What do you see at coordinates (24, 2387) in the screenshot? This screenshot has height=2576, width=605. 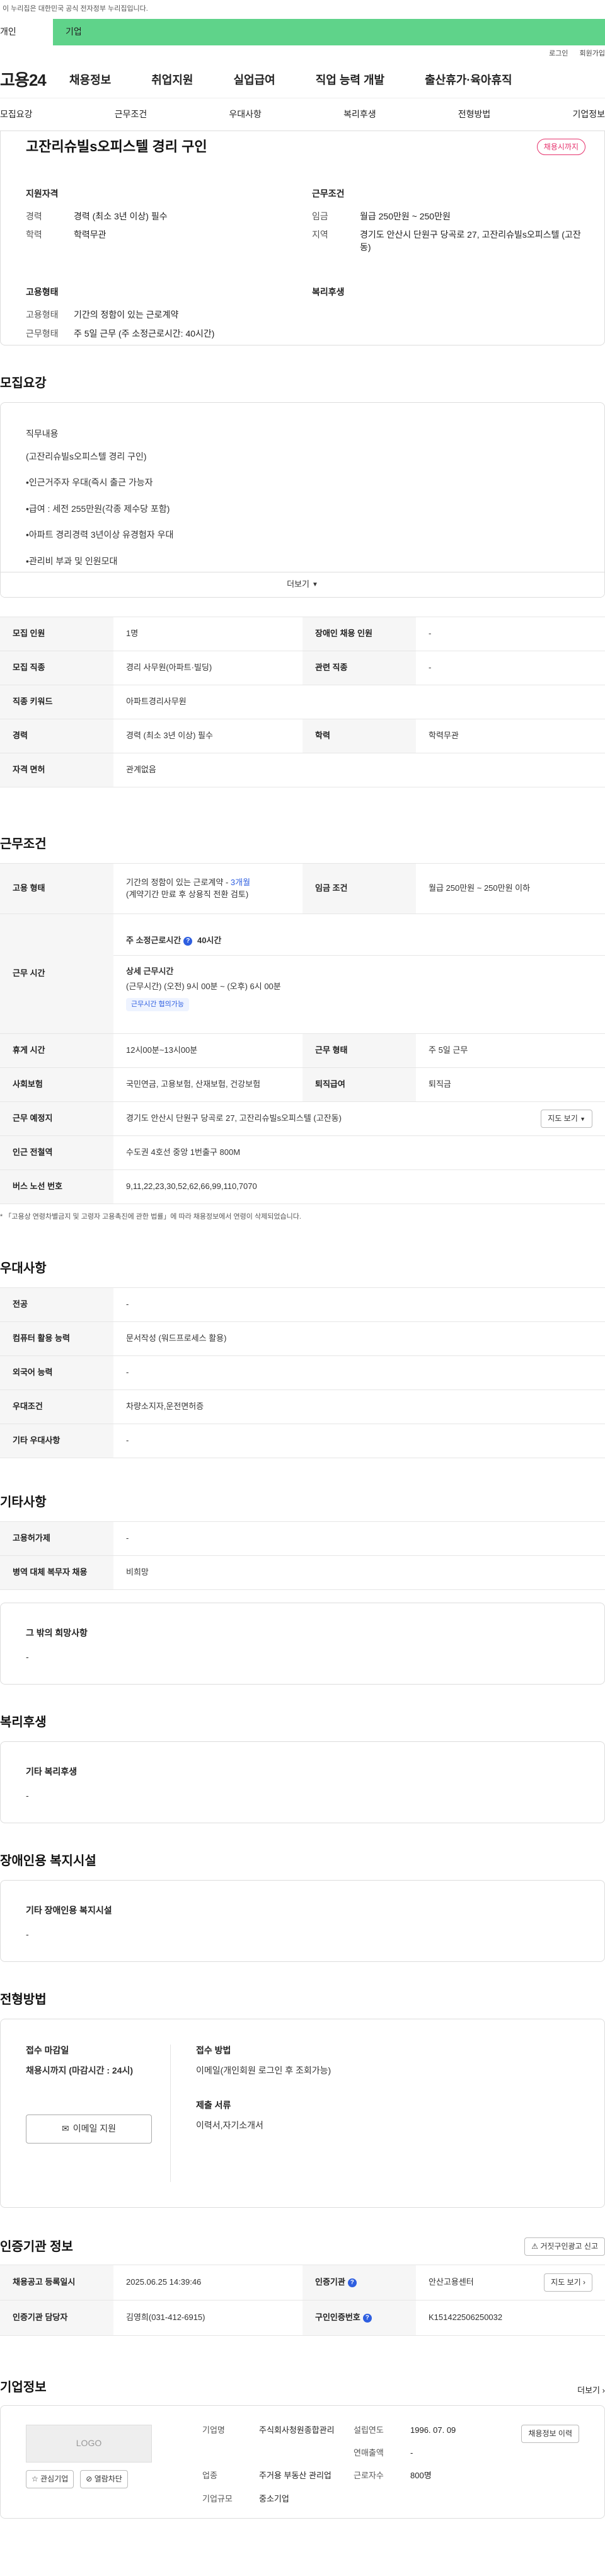 I see `section-title-company: 기업정보` at bounding box center [24, 2387].